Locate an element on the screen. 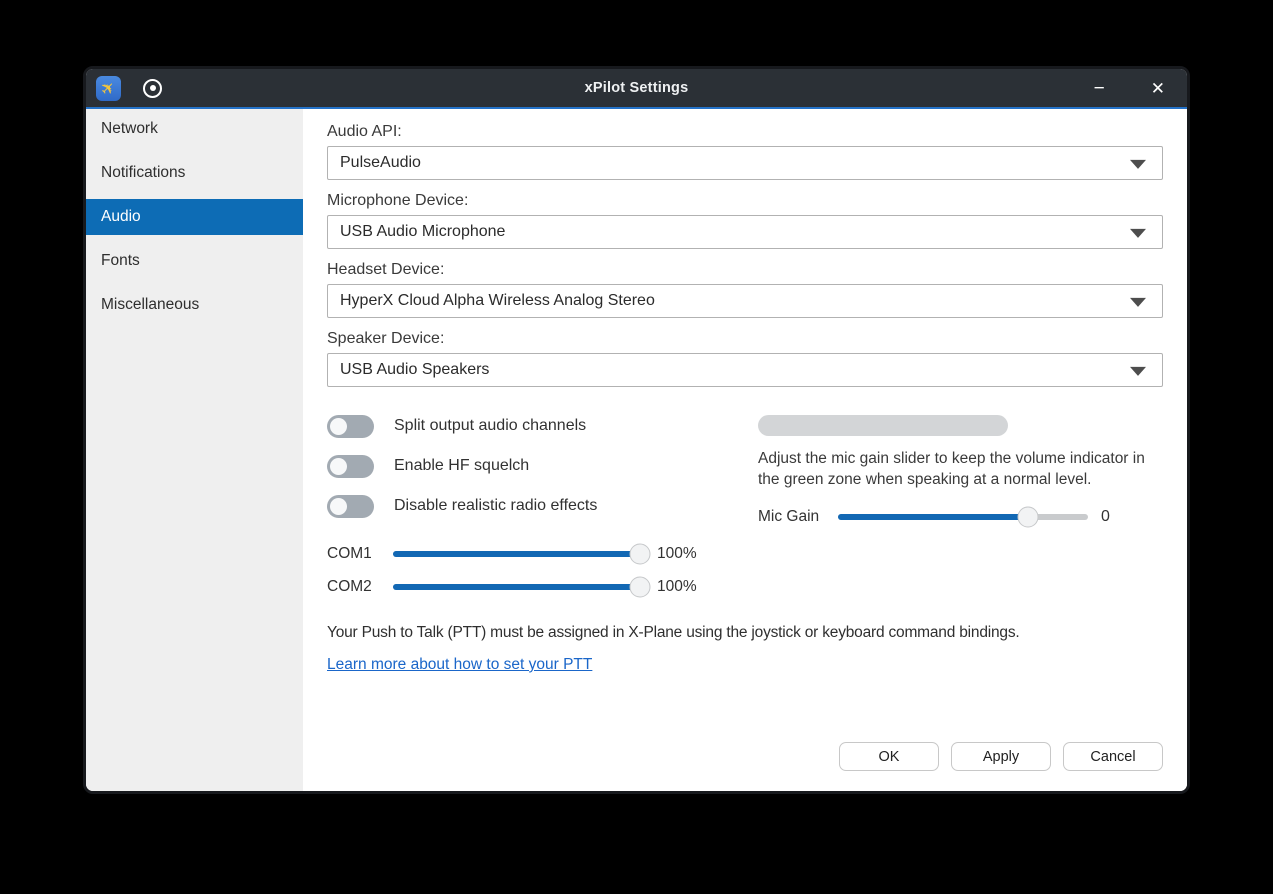  ptt-help-link: Learn more about how to set your PTT is located at coordinates (459, 665).